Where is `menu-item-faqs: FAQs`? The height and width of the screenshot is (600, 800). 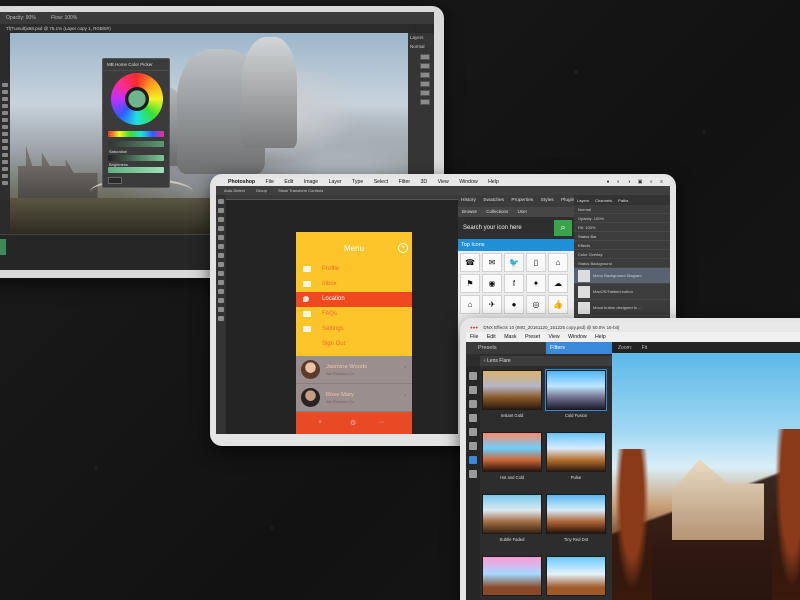 menu-item-faqs: FAQs is located at coordinates (354, 314).